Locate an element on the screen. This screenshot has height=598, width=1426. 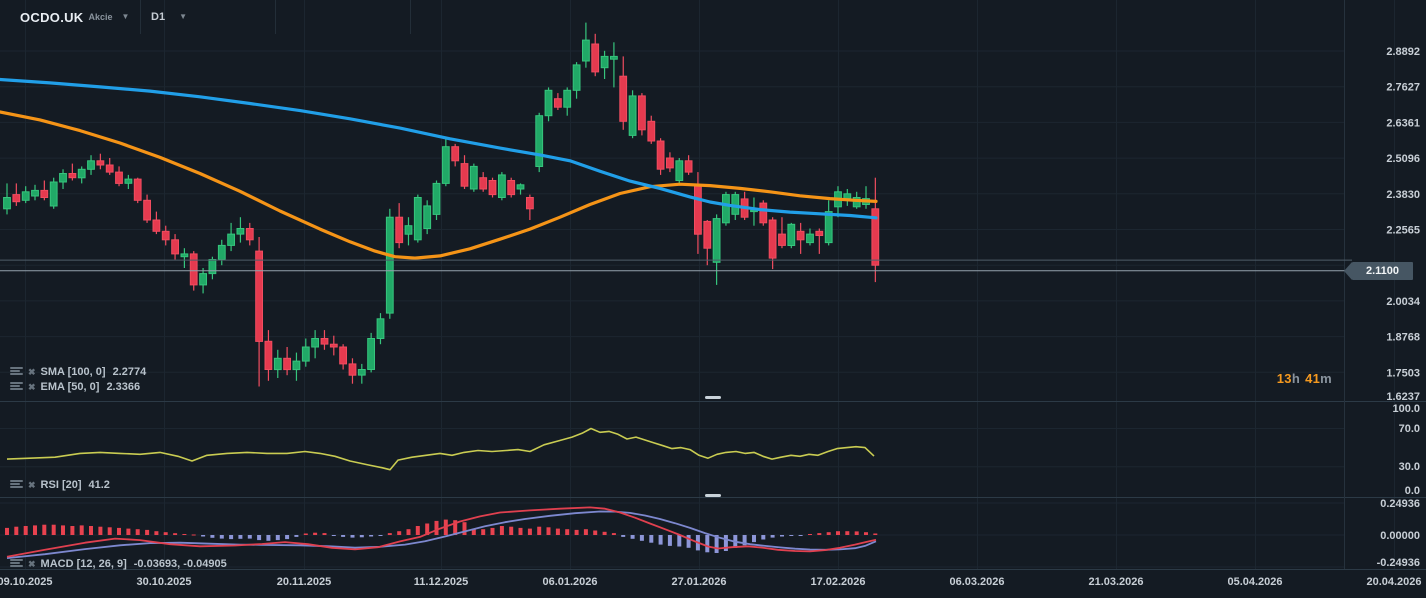
panel-resize-handles is located at coordinates (713, 446).